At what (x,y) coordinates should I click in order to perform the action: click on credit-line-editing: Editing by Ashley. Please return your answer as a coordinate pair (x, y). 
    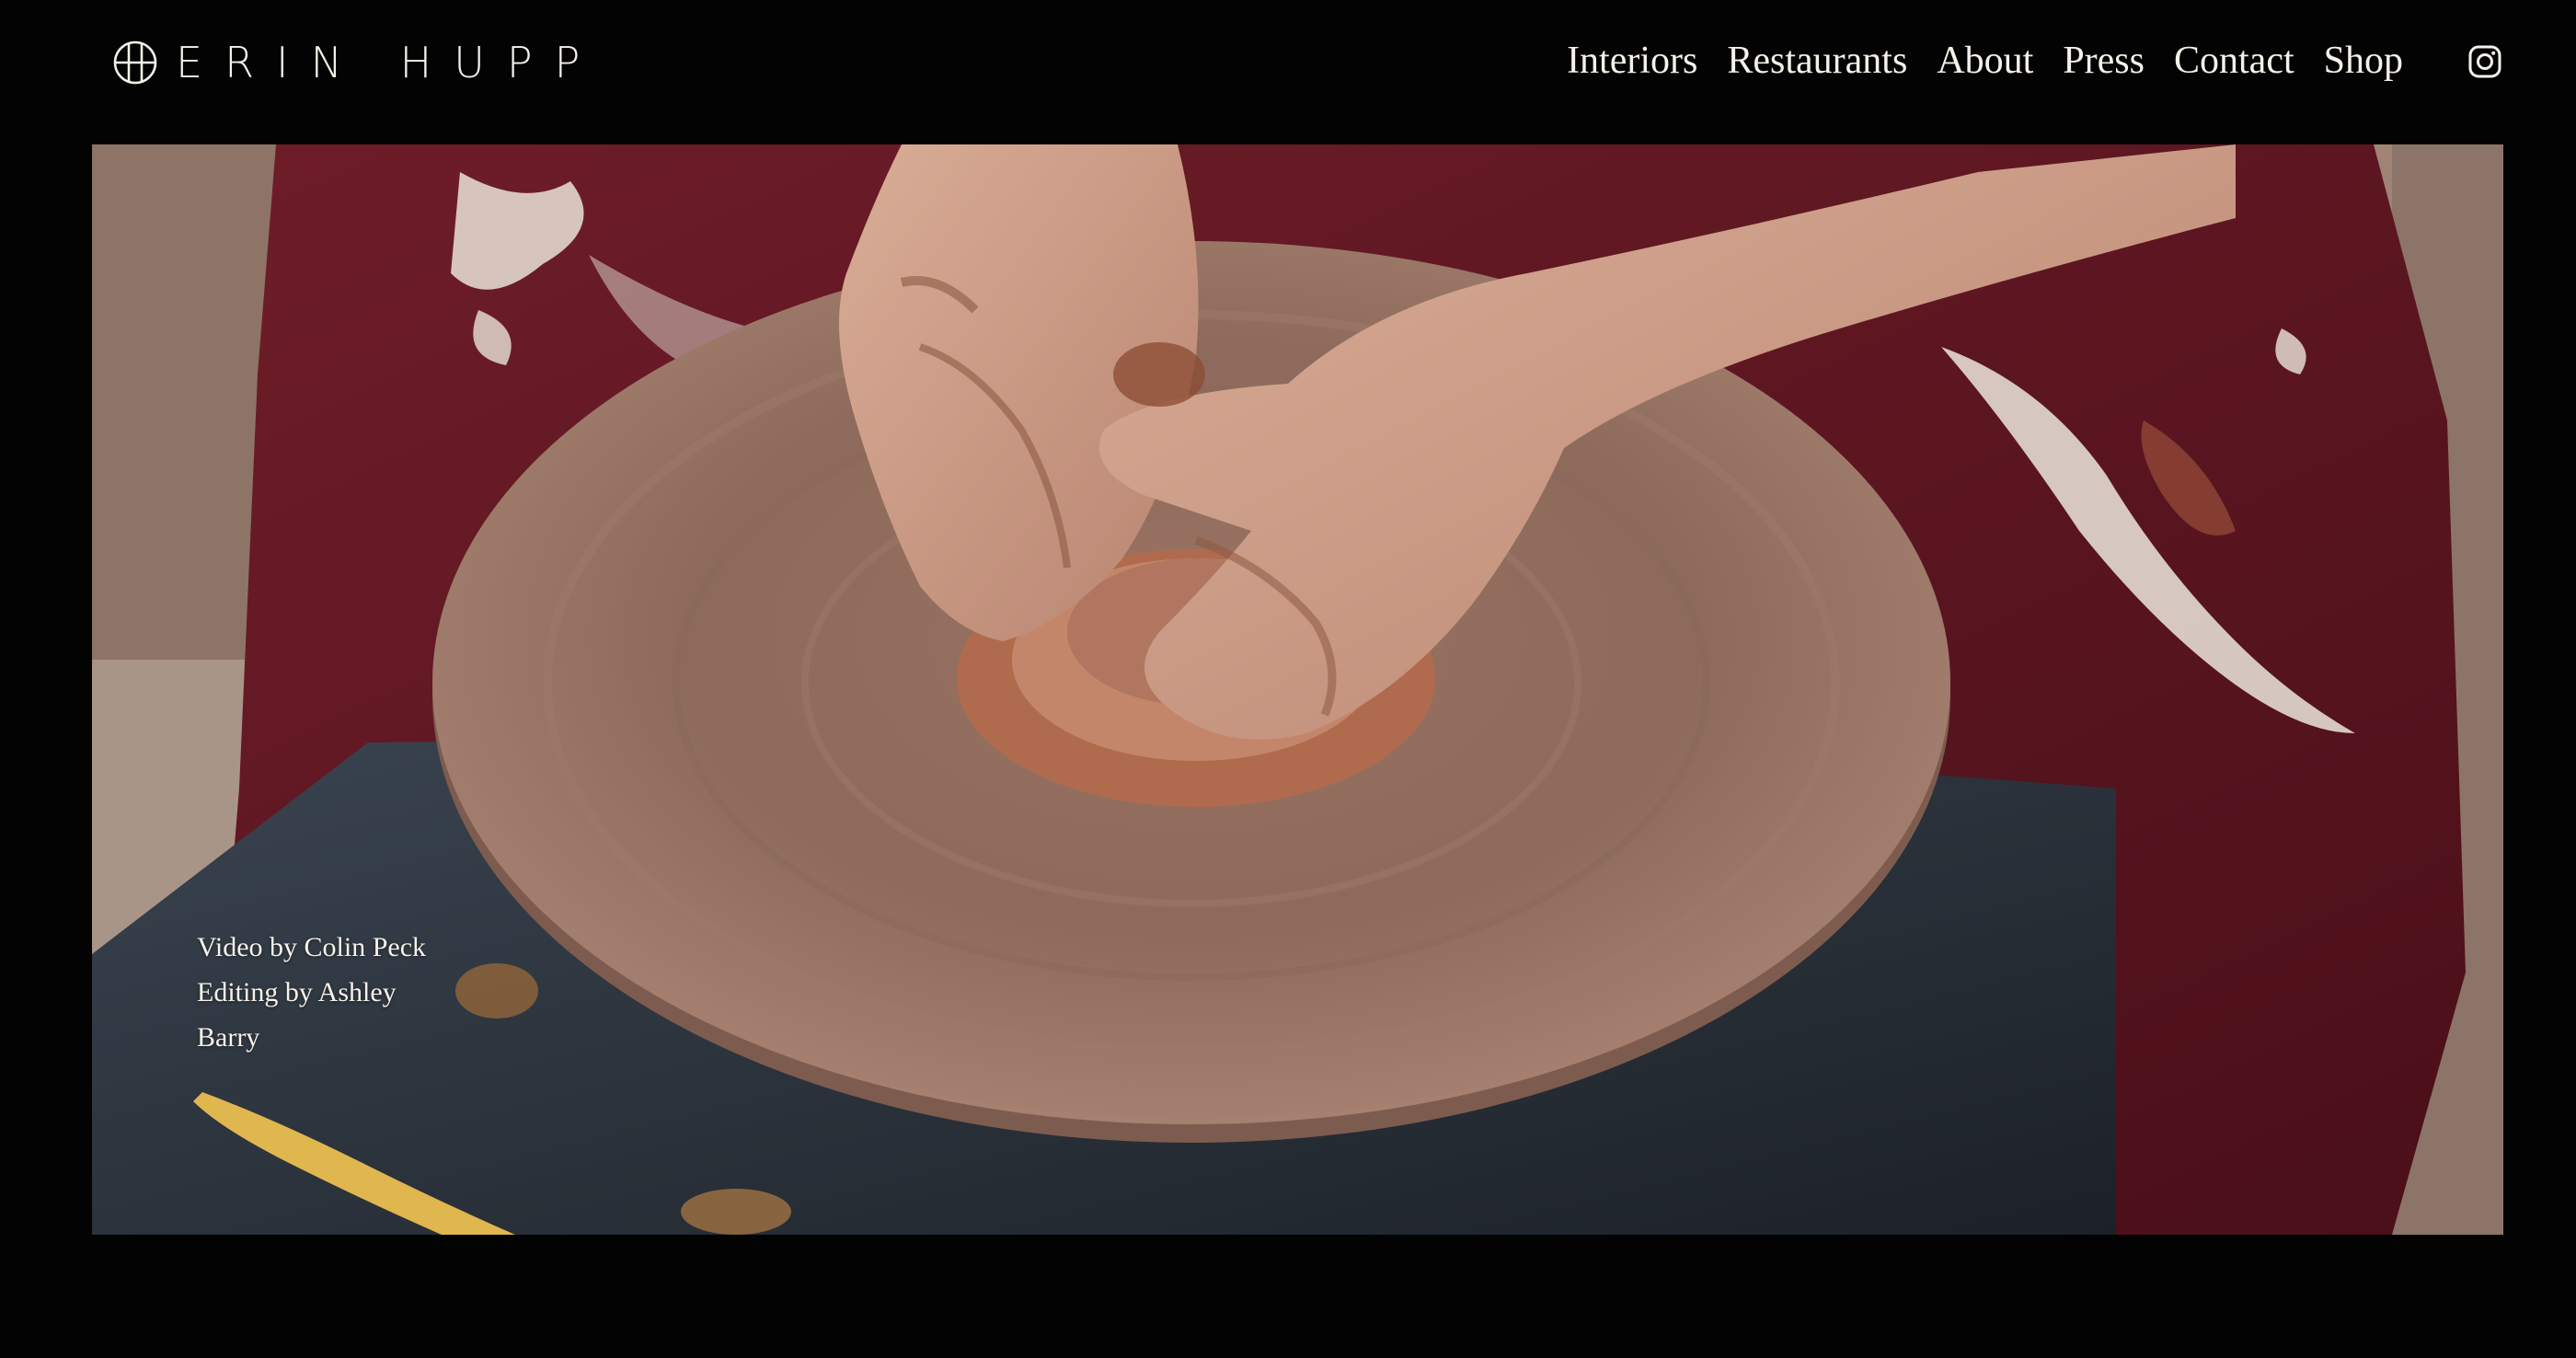
    Looking at the image, I should click on (297, 992).